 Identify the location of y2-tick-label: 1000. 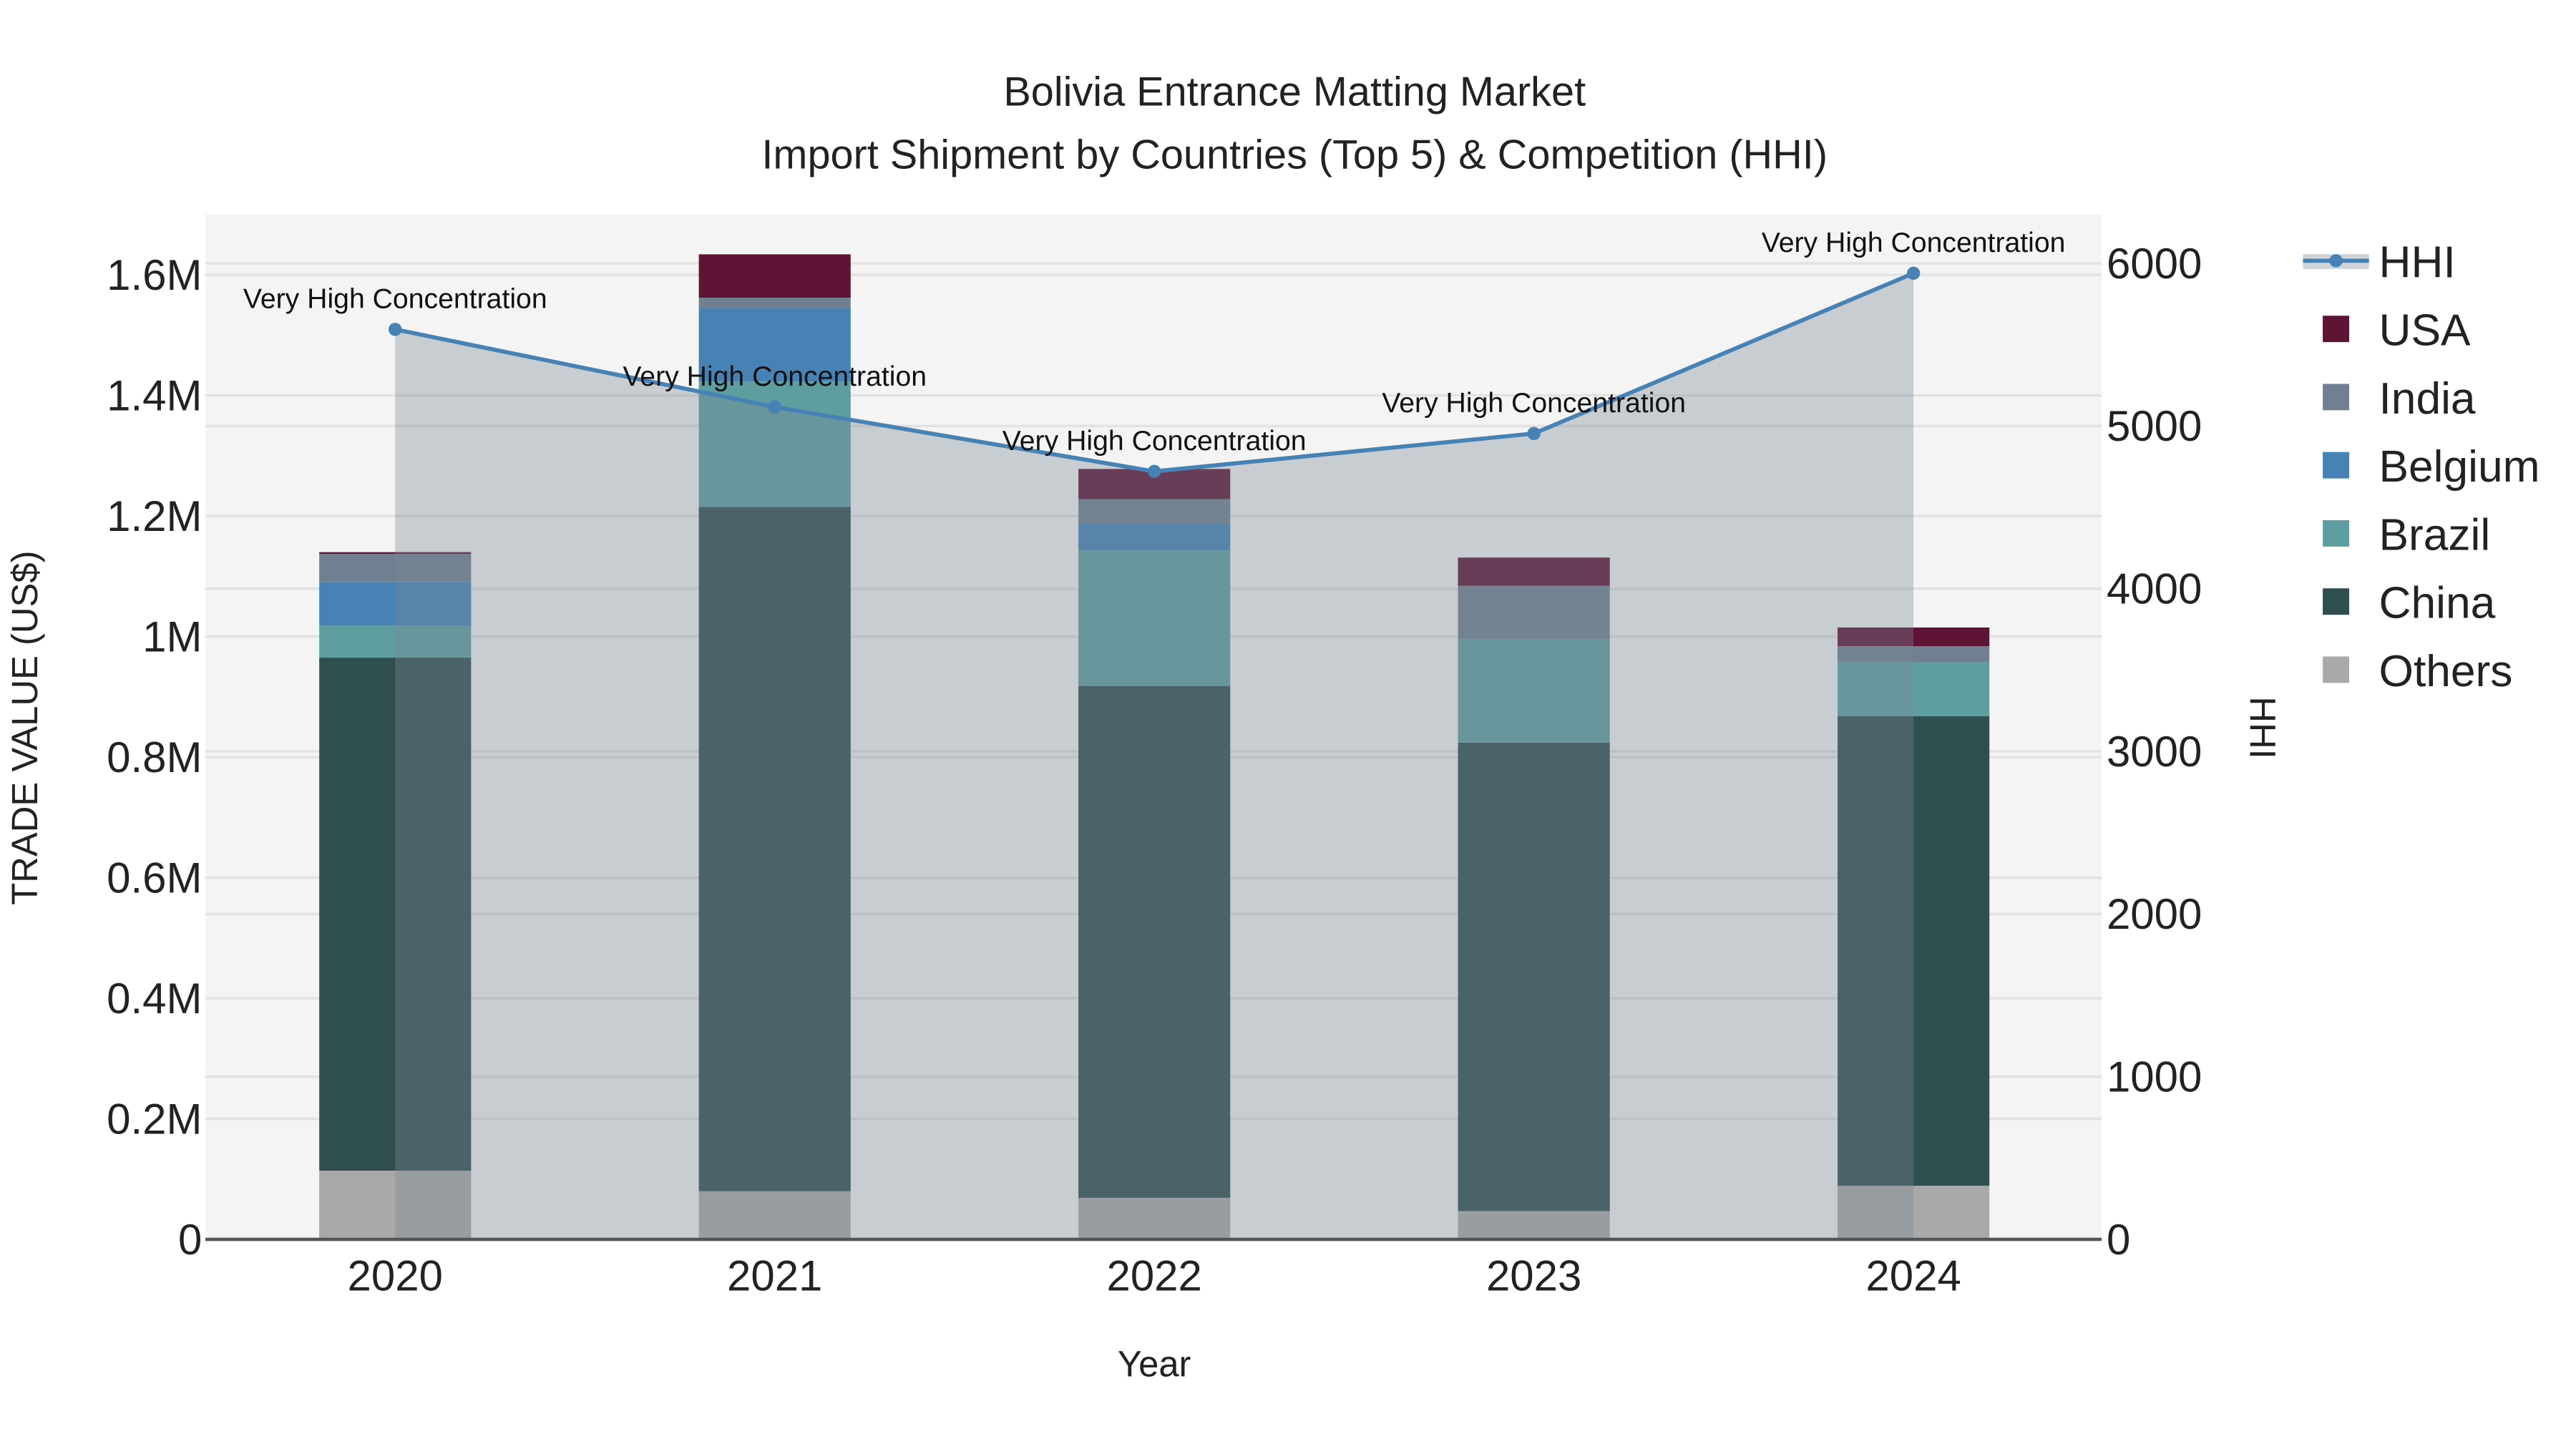
(2154, 1077).